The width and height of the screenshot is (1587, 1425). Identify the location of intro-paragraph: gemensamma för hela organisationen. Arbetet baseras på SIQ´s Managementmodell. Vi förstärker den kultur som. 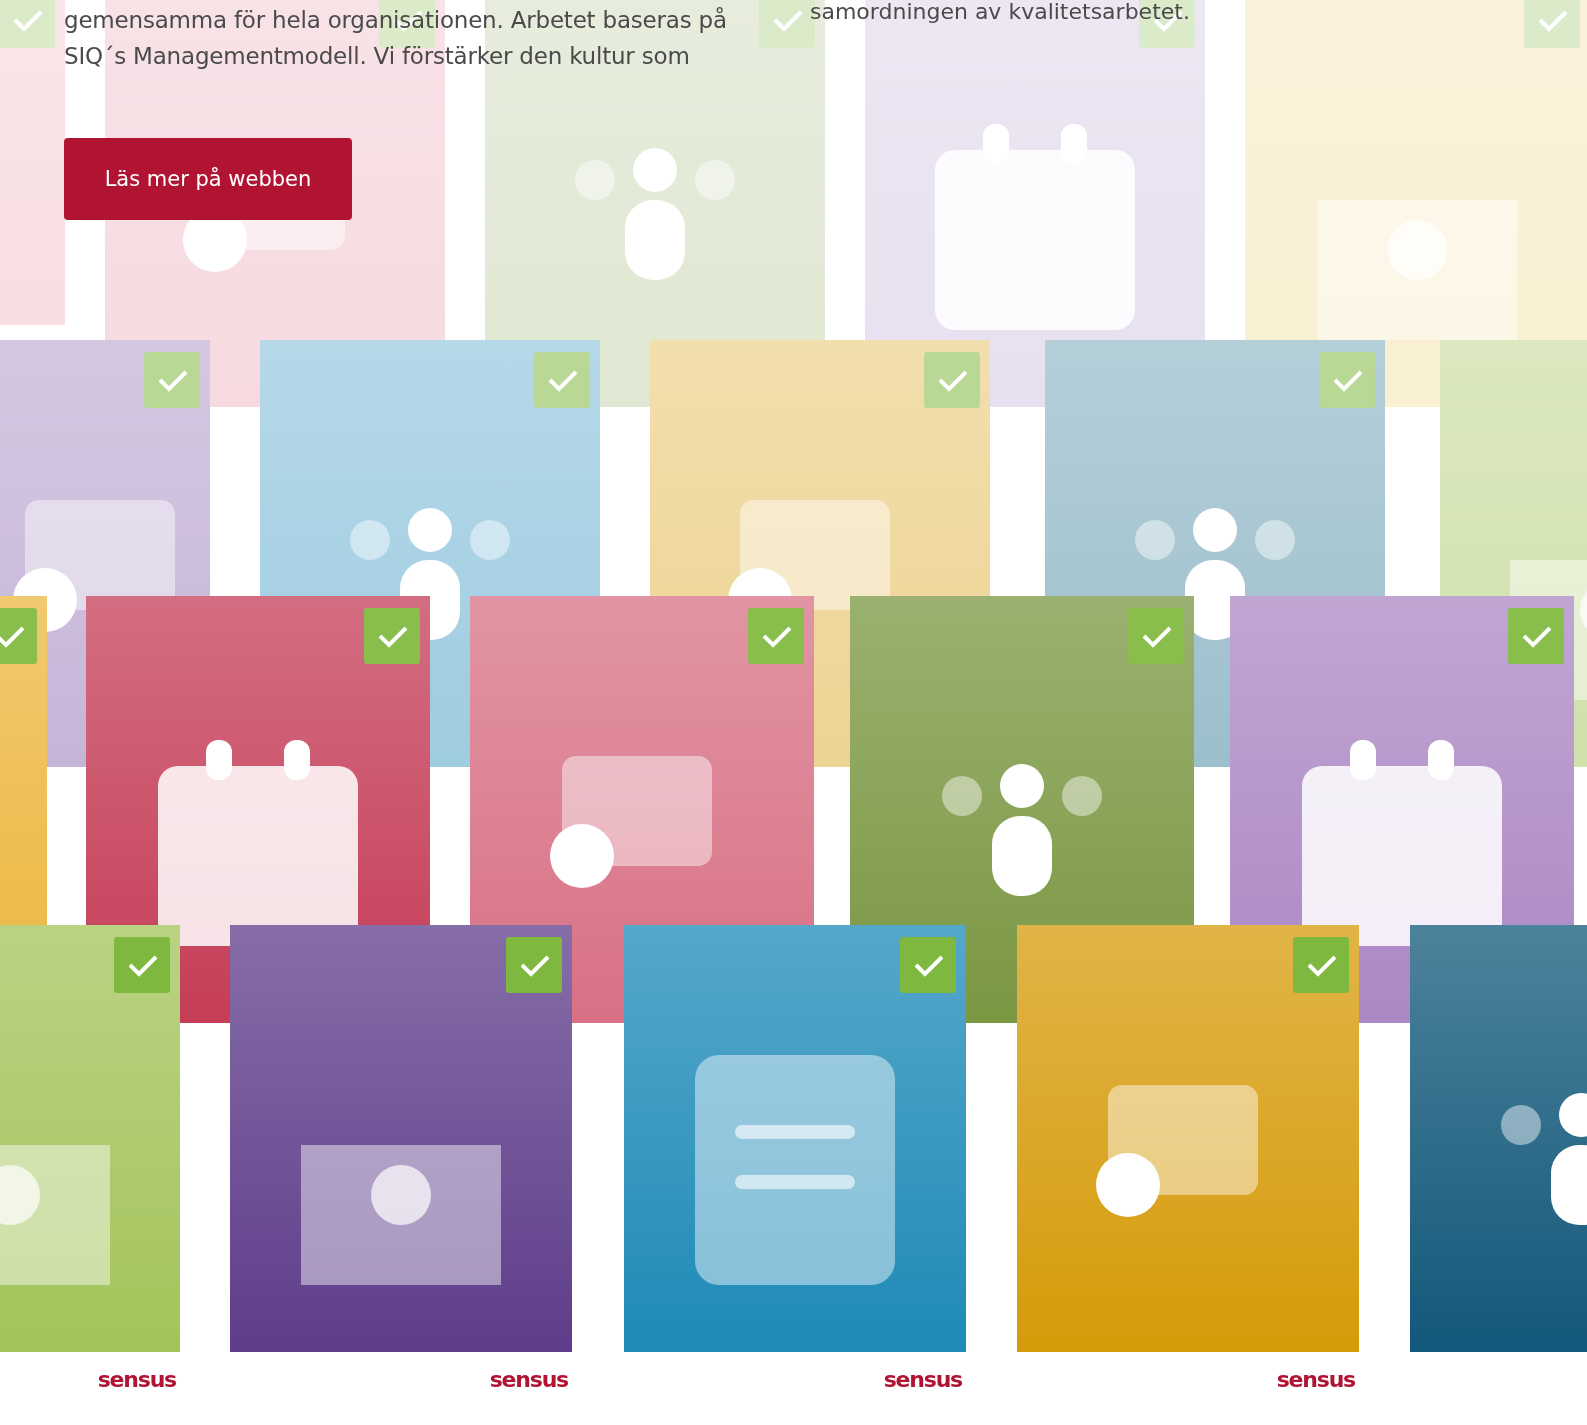
(395, 38).